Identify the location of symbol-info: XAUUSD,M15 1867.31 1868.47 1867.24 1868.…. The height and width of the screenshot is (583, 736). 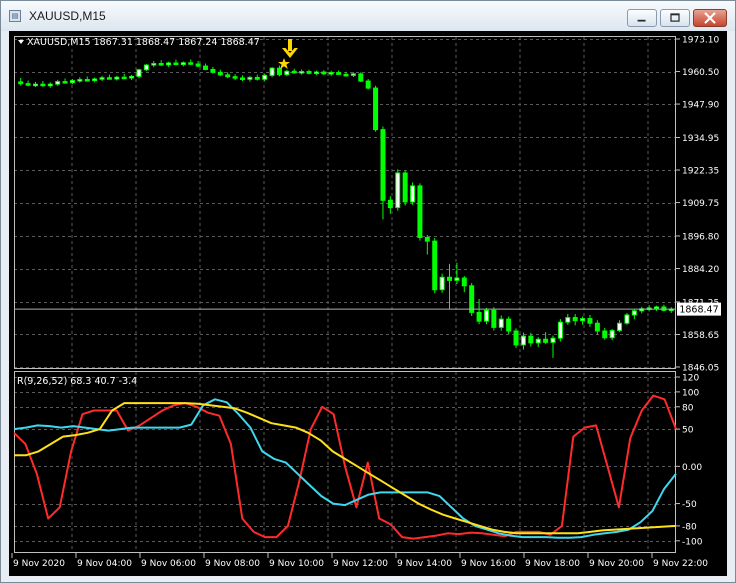
(139, 42).